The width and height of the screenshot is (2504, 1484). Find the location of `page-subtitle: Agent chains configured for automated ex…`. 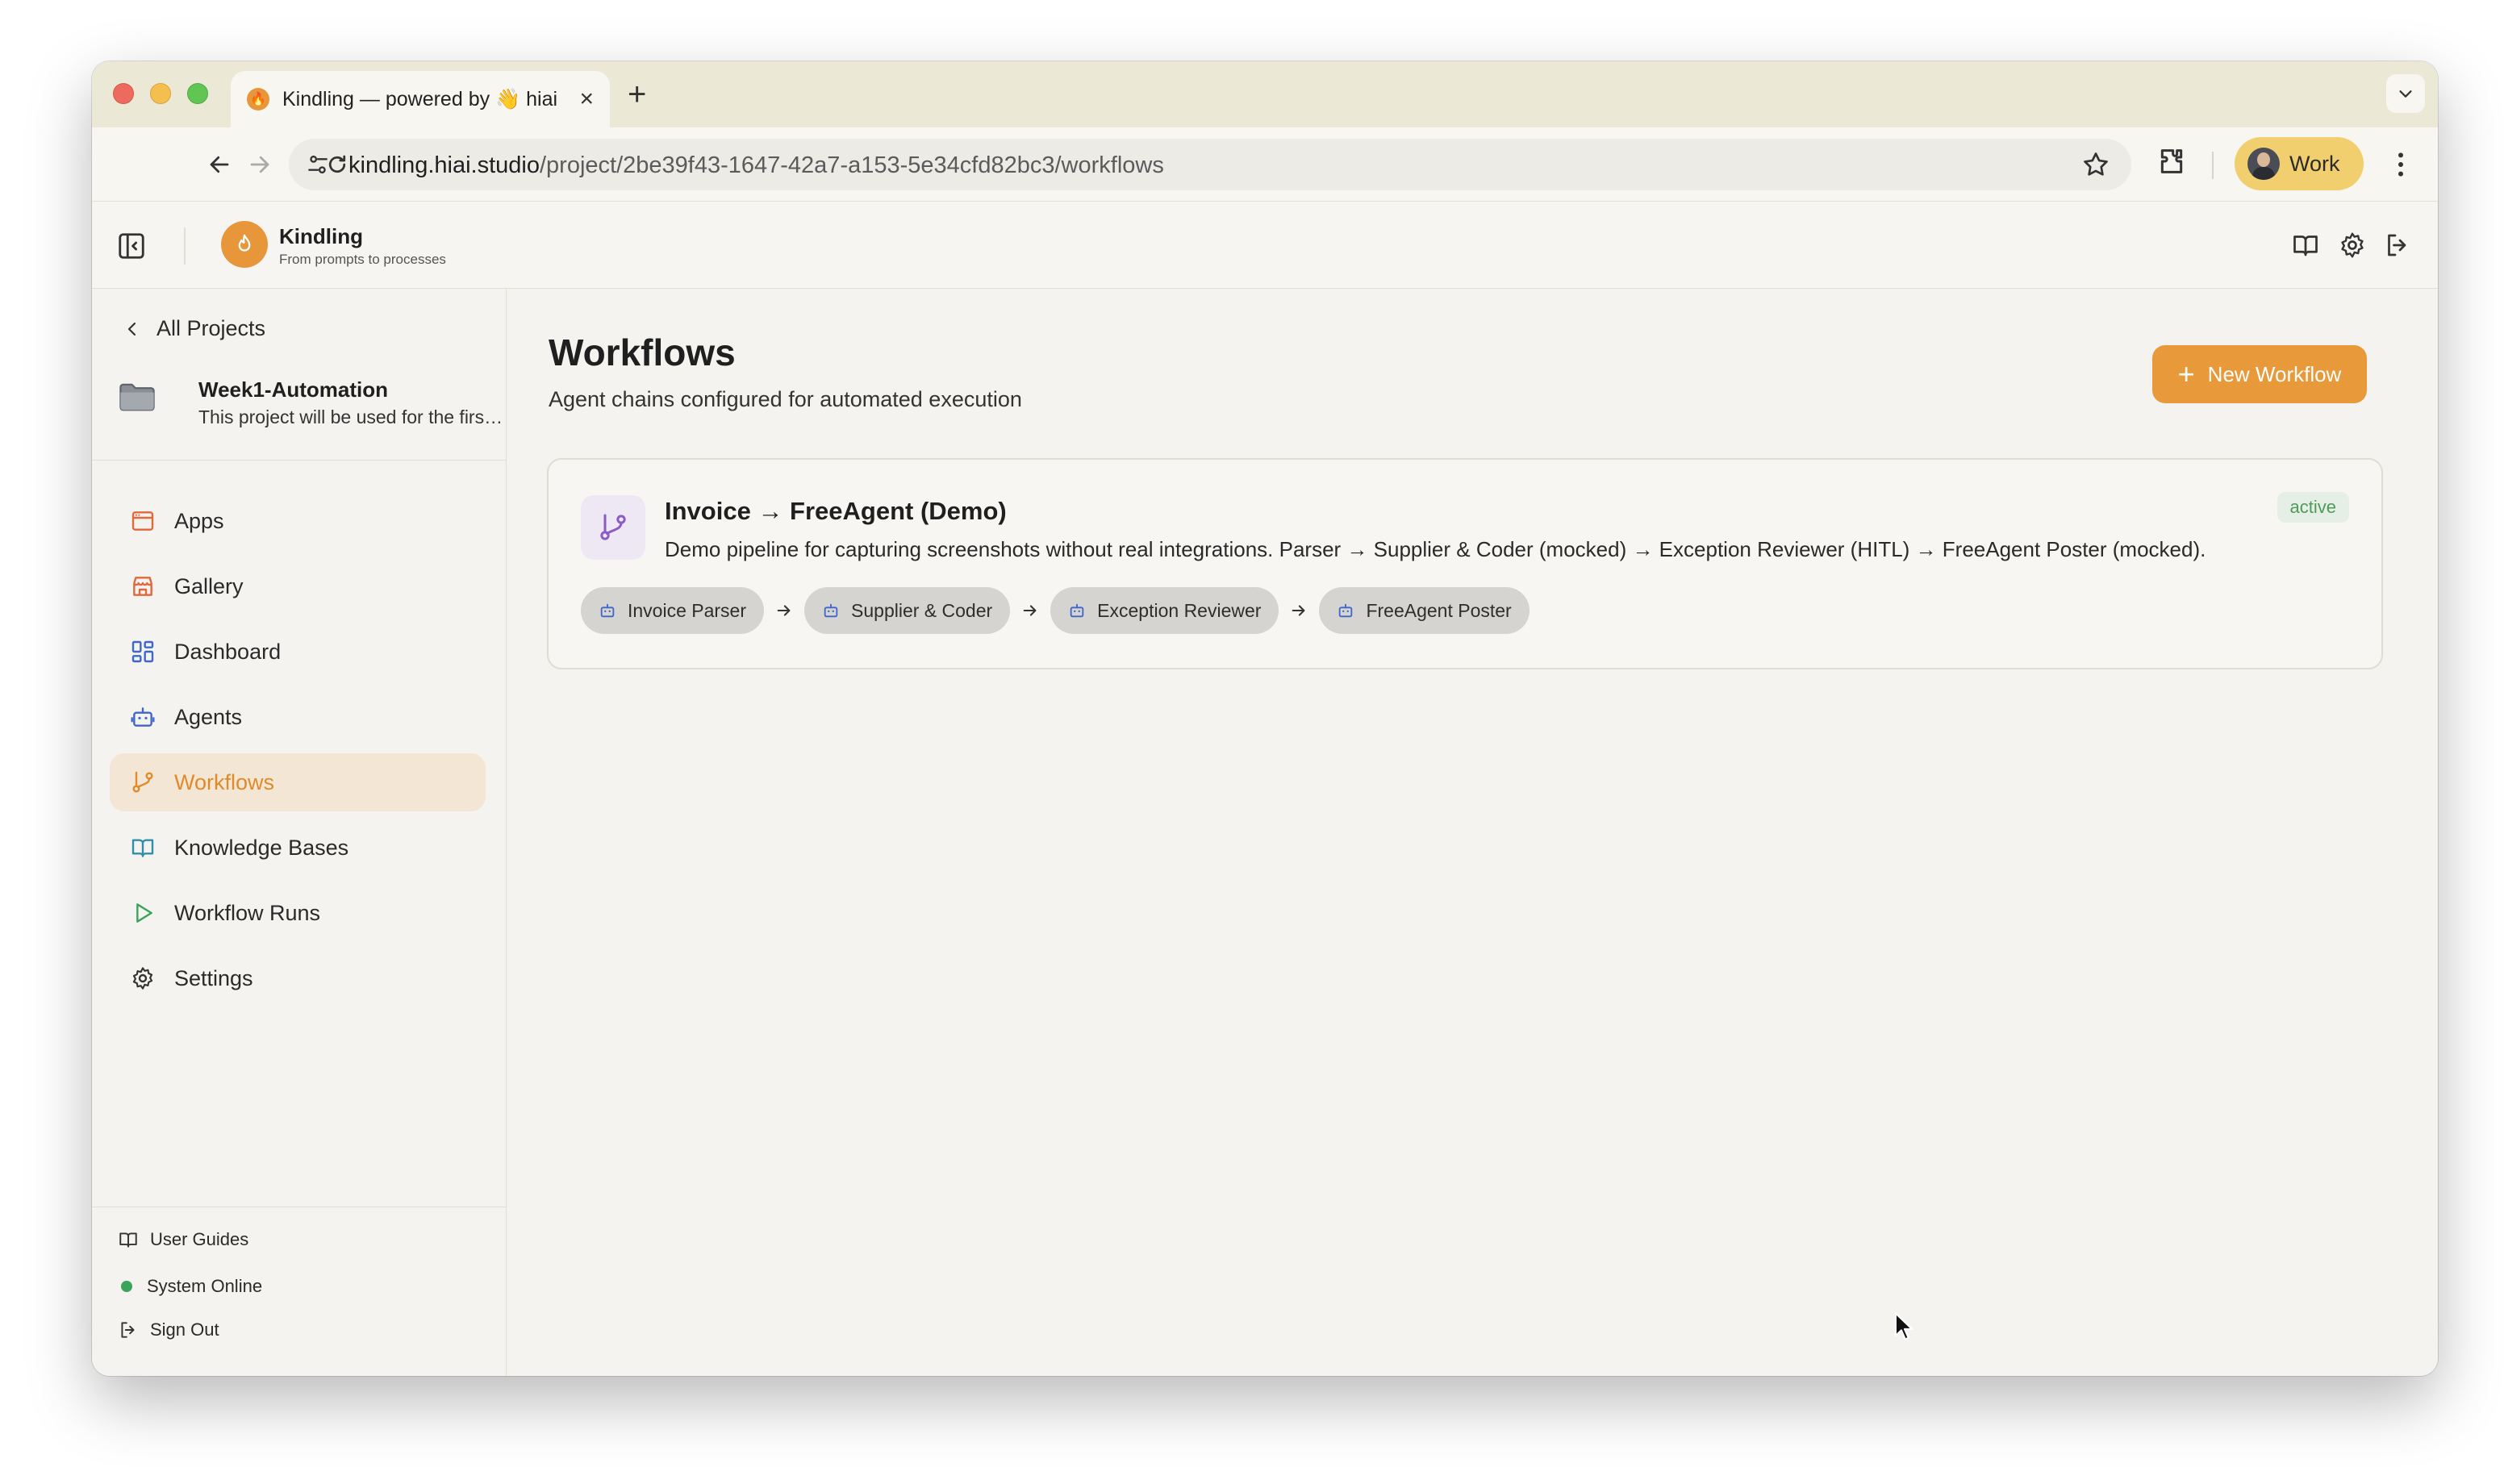

page-subtitle: Agent chains configured for automated ex… is located at coordinates (785, 399).